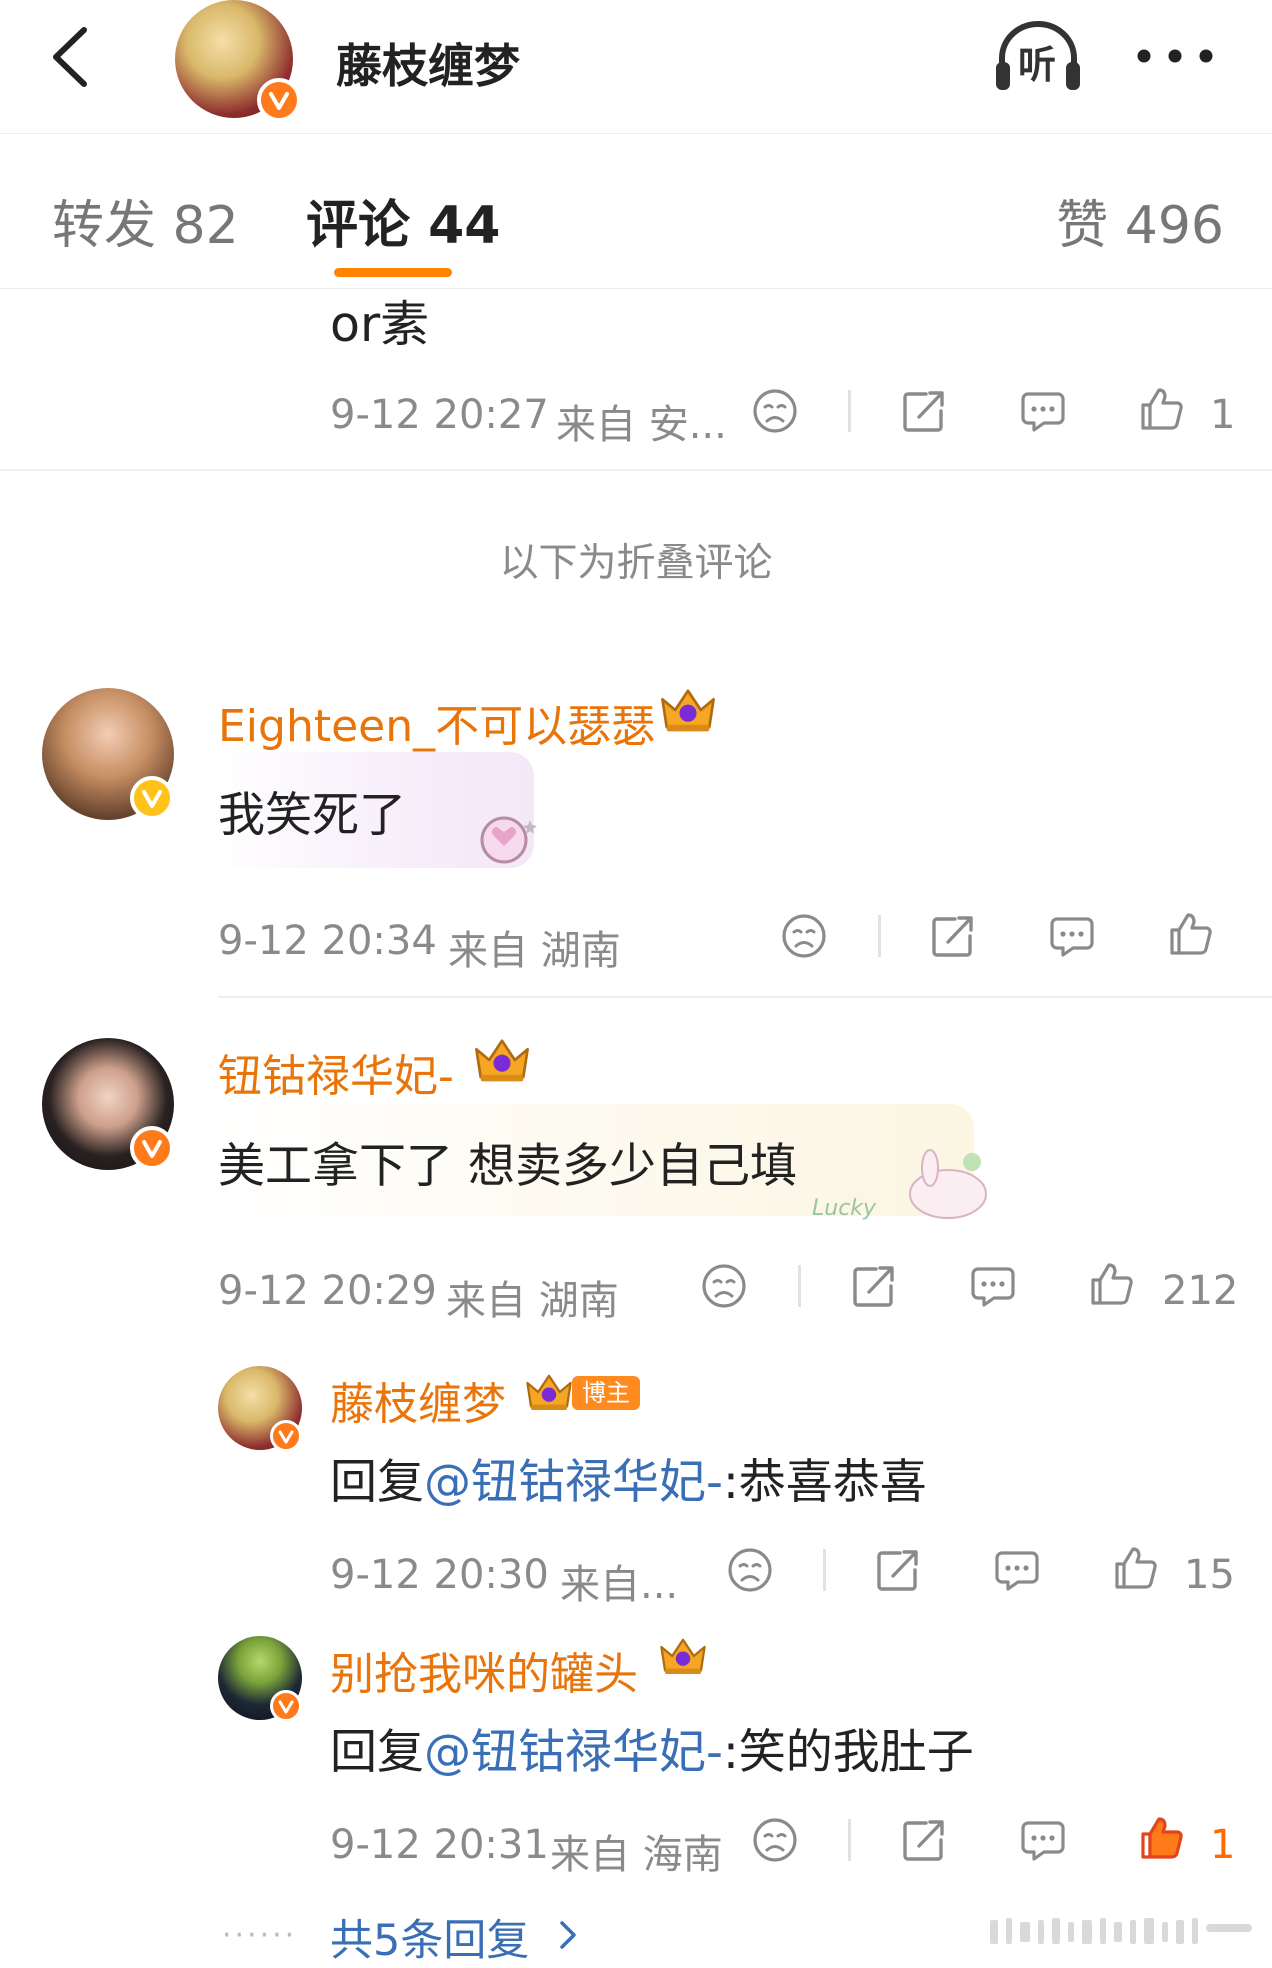  I want to click on reply-text: 回复@钮钴禄华妃-:恭喜恭喜, so click(628, 1477).